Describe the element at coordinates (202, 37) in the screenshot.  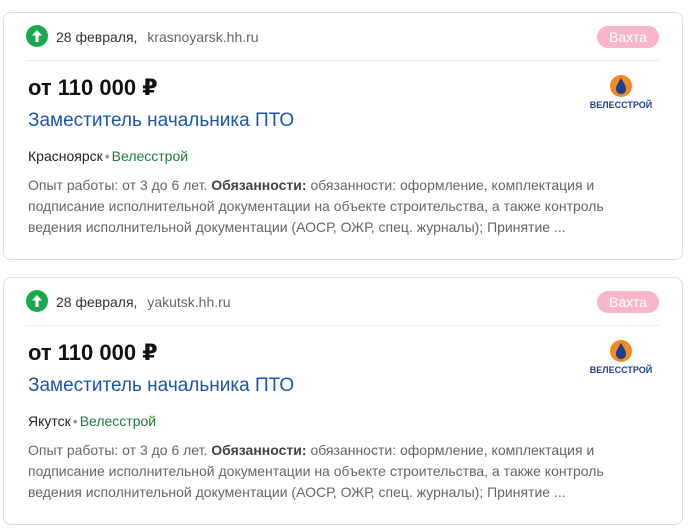
I see `source-link: krasnoyarsk.hh.ru` at that location.